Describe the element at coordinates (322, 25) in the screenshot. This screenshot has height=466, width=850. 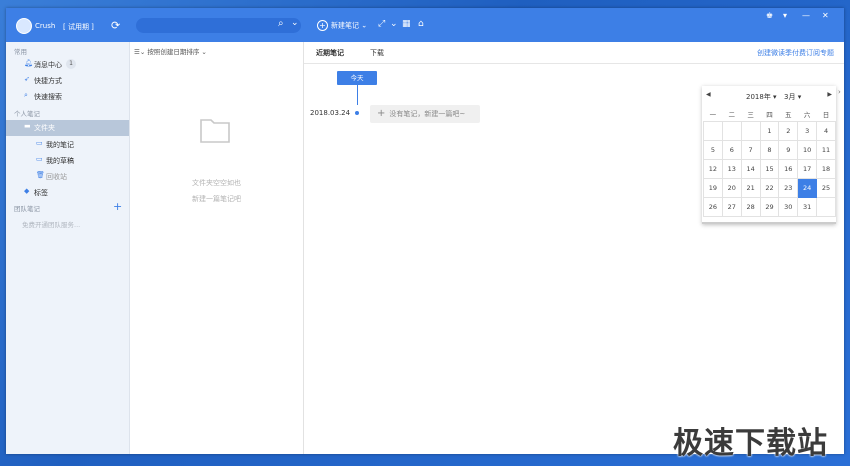
I see `plus-circle-icon: +` at that location.